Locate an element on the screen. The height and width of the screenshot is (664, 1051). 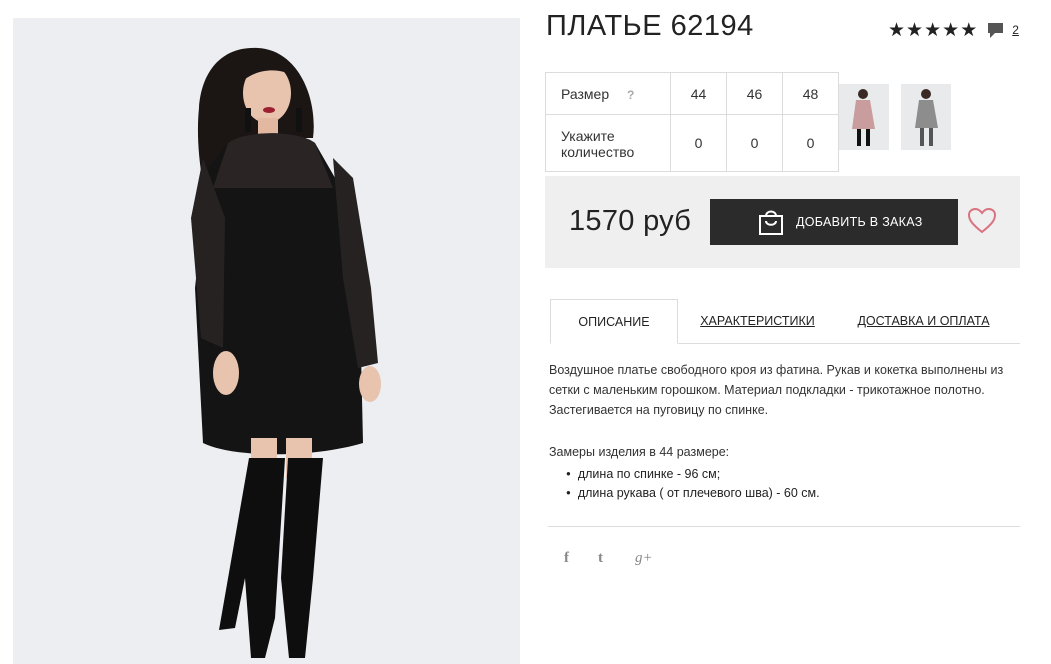
tab-characteristics: ХАРАКТЕРИСТИКИ is located at coordinates (757, 321).